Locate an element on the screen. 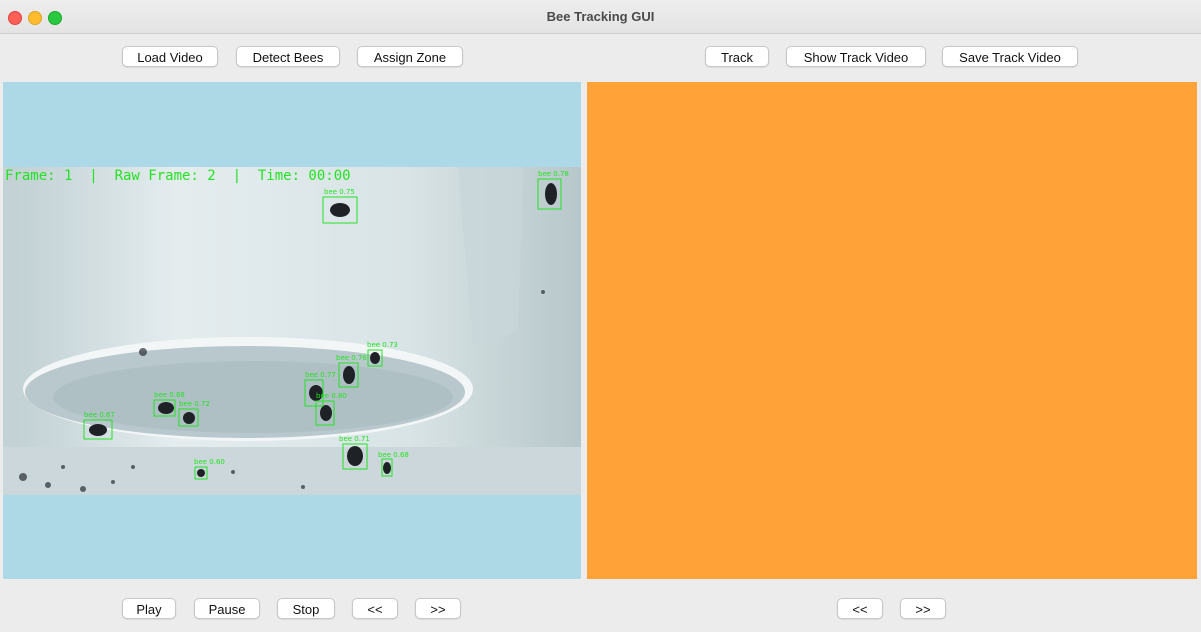  detection-label: bee 0.78 is located at coordinates (553, 174).